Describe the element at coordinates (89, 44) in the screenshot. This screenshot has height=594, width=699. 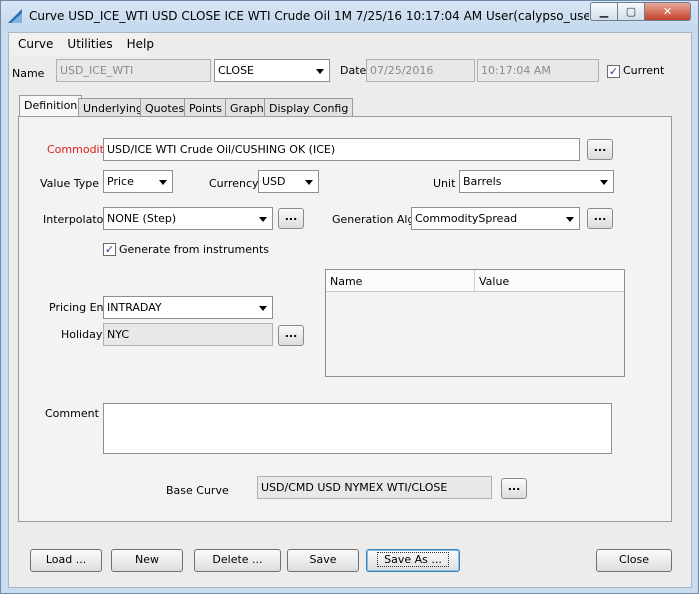
I see `menu-utilities: Utilities` at that location.